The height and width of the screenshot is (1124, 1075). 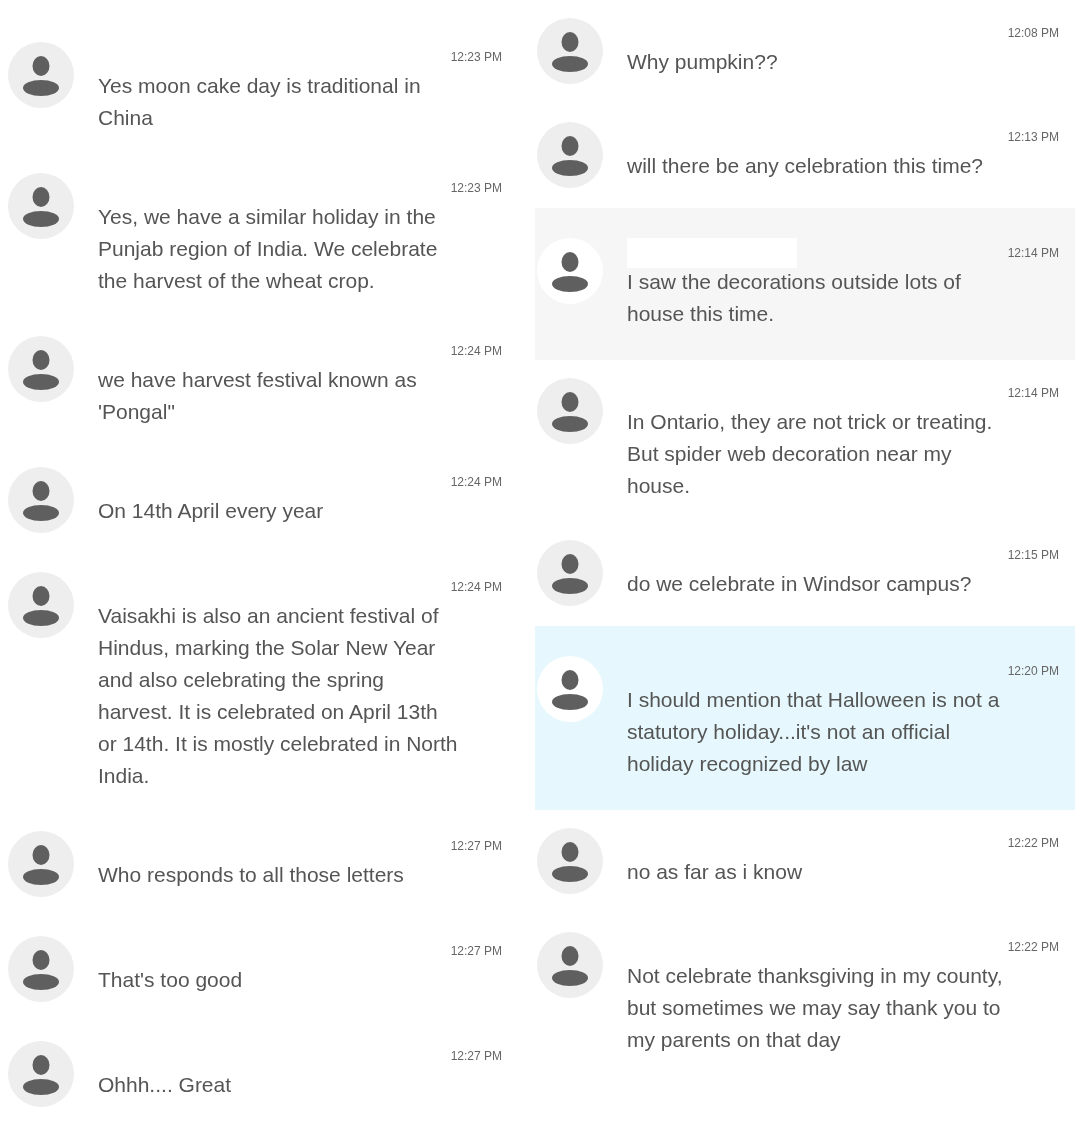 I want to click on message-text: That's too good, so click(x=171, y=980).